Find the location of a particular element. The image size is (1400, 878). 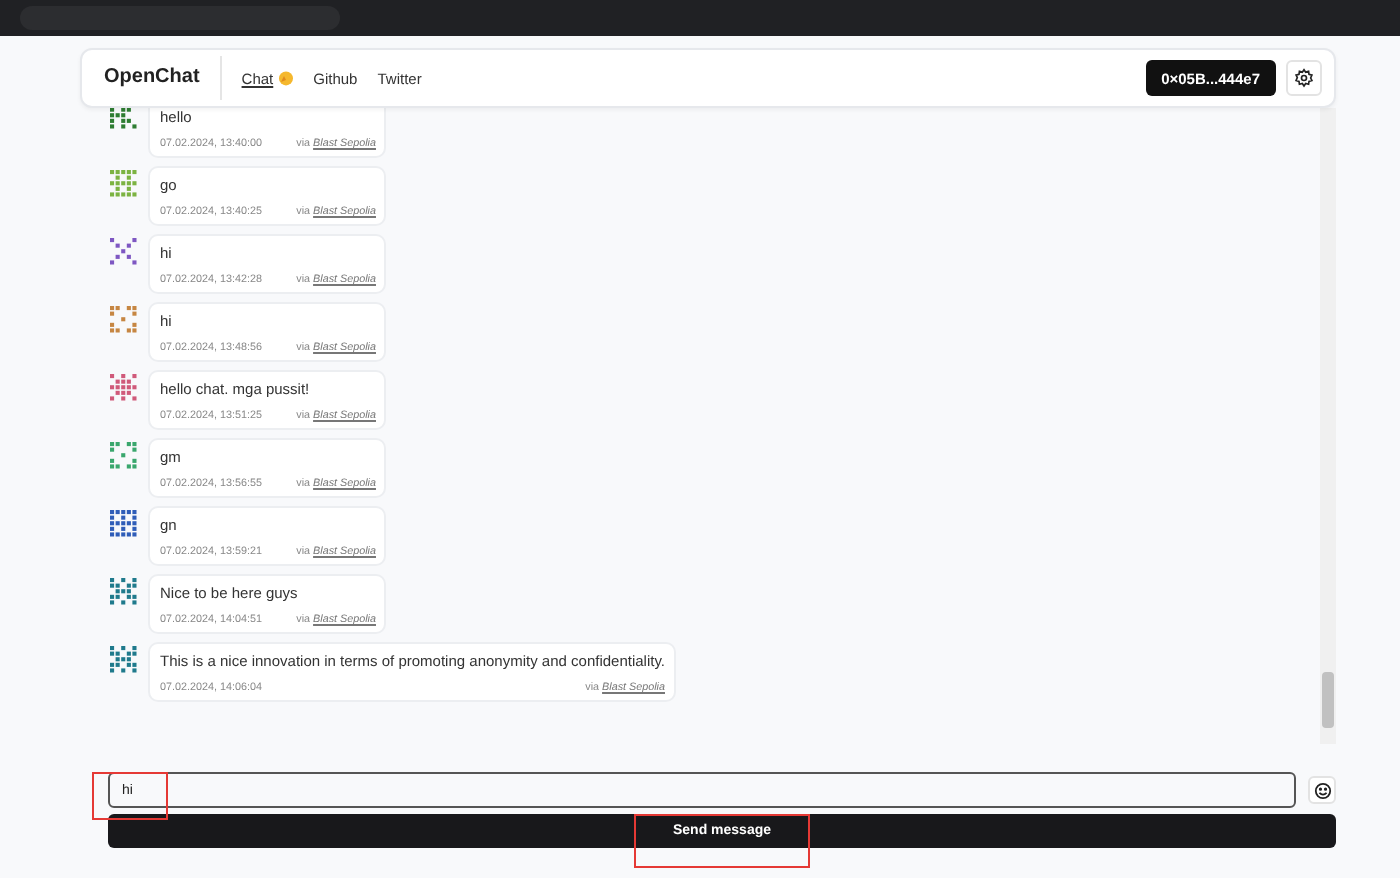

highlight-box is located at coordinates (130, 796).